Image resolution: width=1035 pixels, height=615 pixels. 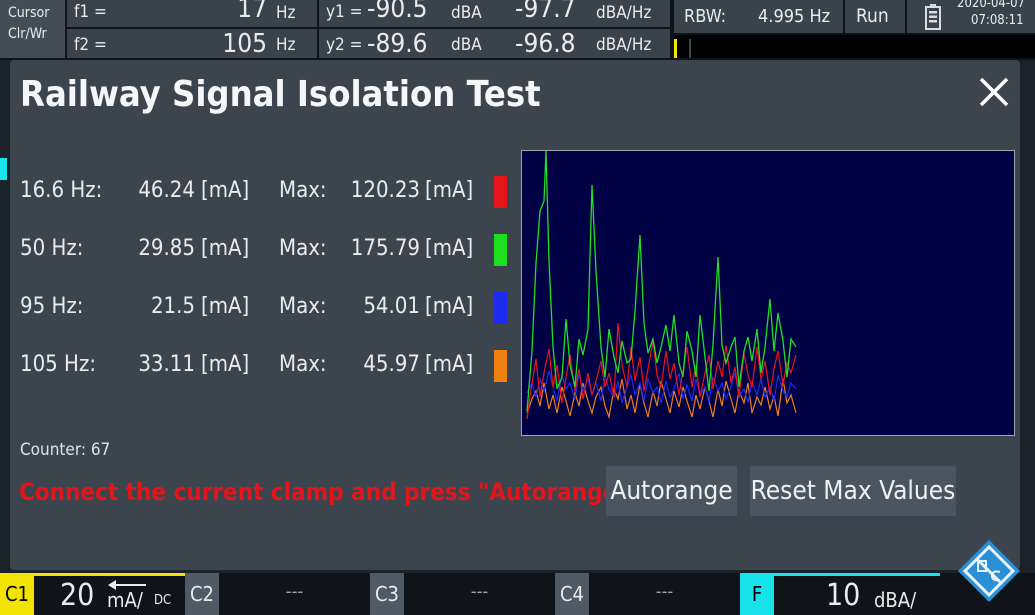 What do you see at coordinates (385, 190) in the screenshot?
I see `row-max: 120.23` at bounding box center [385, 190].